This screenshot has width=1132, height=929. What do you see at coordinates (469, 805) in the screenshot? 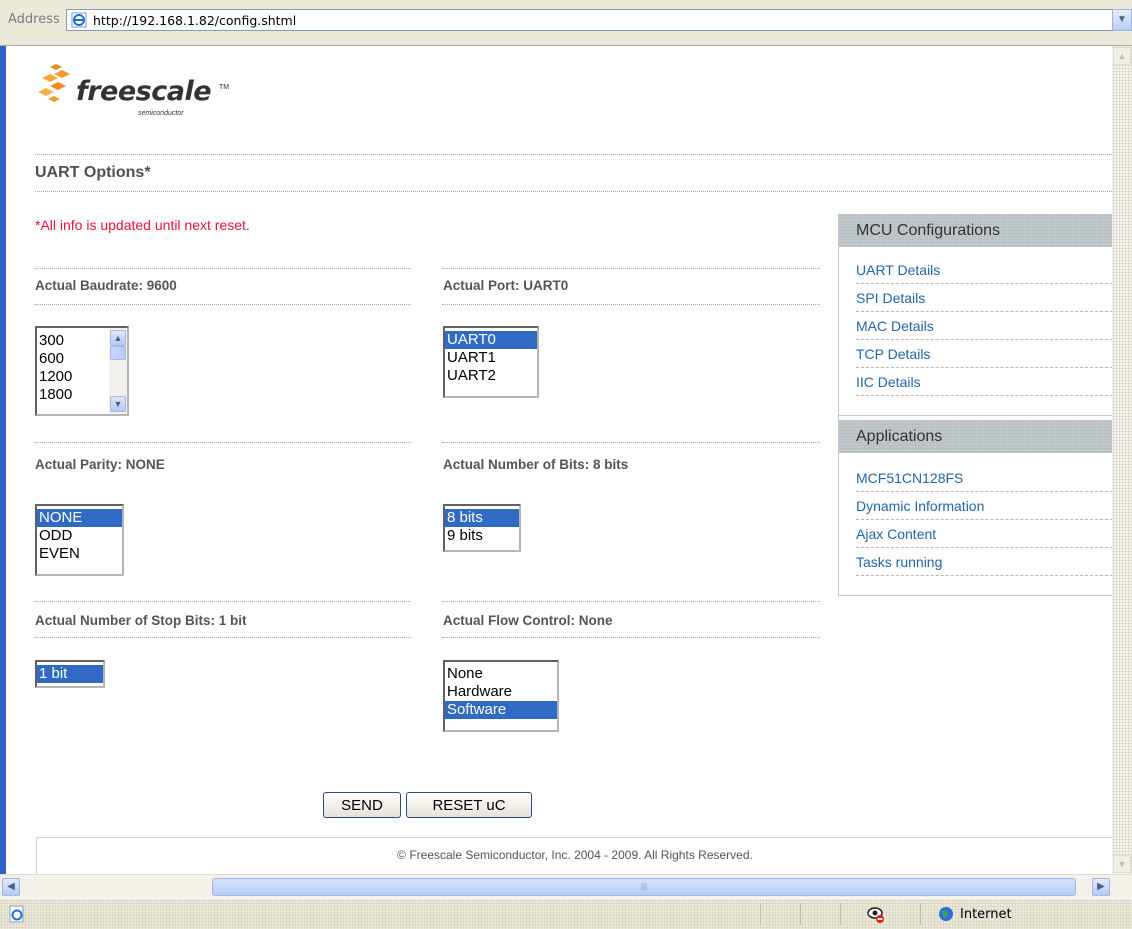
I see `reset-button: RESET uC` at bounding box center [469, 805].